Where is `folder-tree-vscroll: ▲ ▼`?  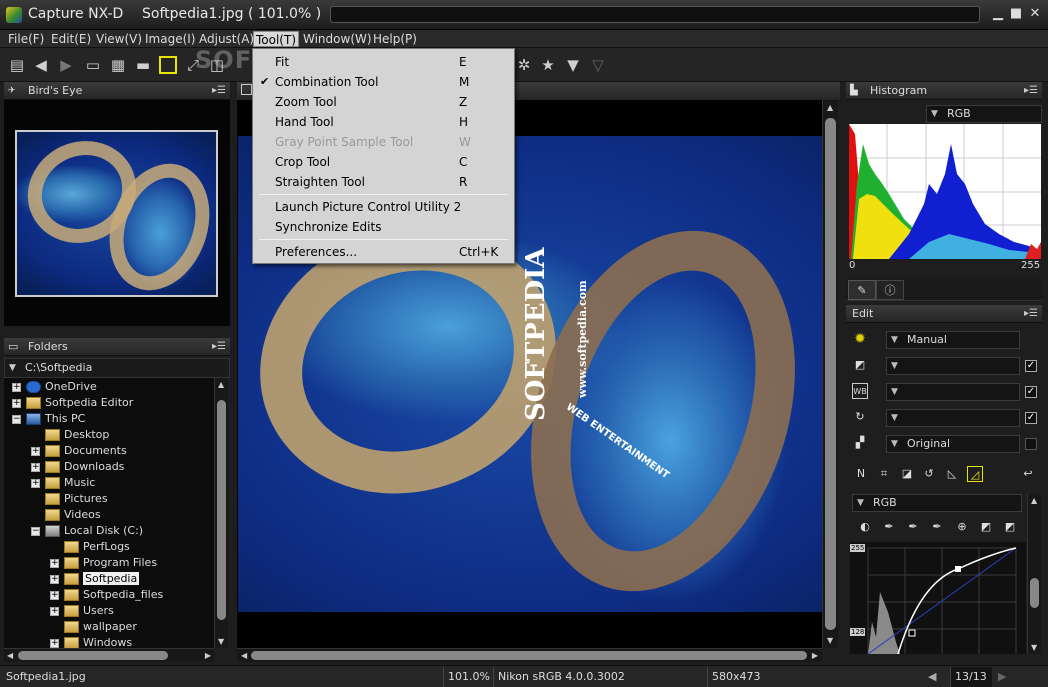 folder-tree-vscroll: ▲ ▼ is located at coordinates (221, 513).